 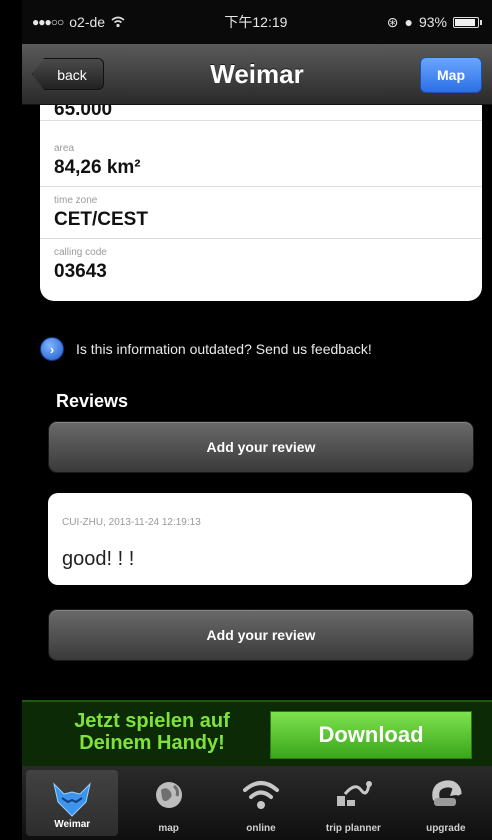 What do you see at coordinates (80, 252) in the screenshot?
I see `calling-code-label: calling code` at bounding box center [80, 252].